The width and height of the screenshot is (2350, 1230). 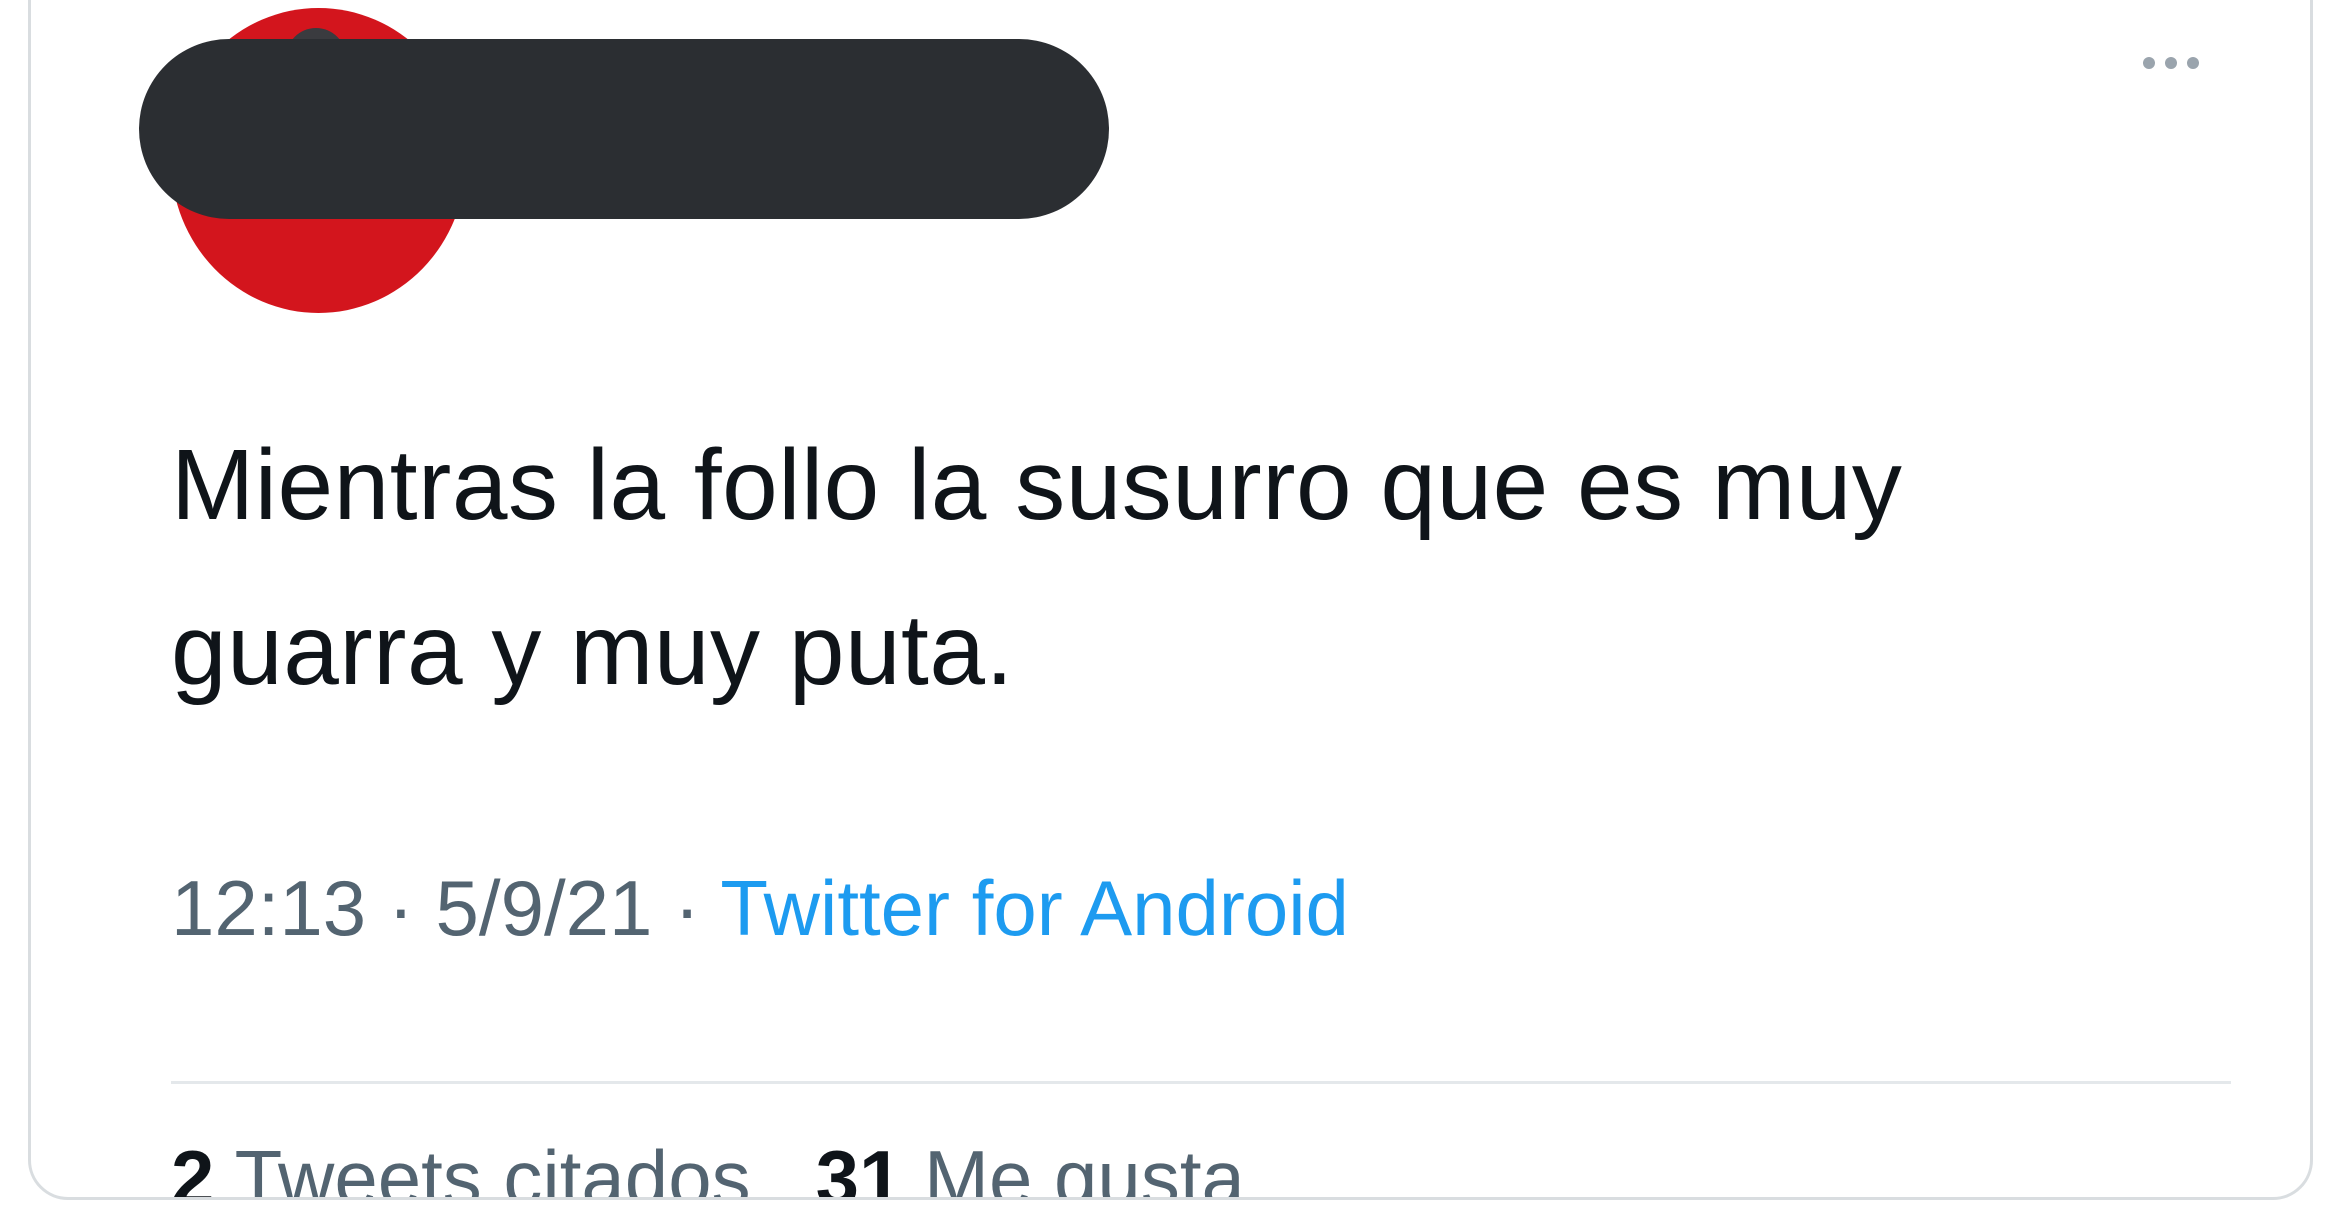 I want to click on divider, so click(x=1201, y=1082).